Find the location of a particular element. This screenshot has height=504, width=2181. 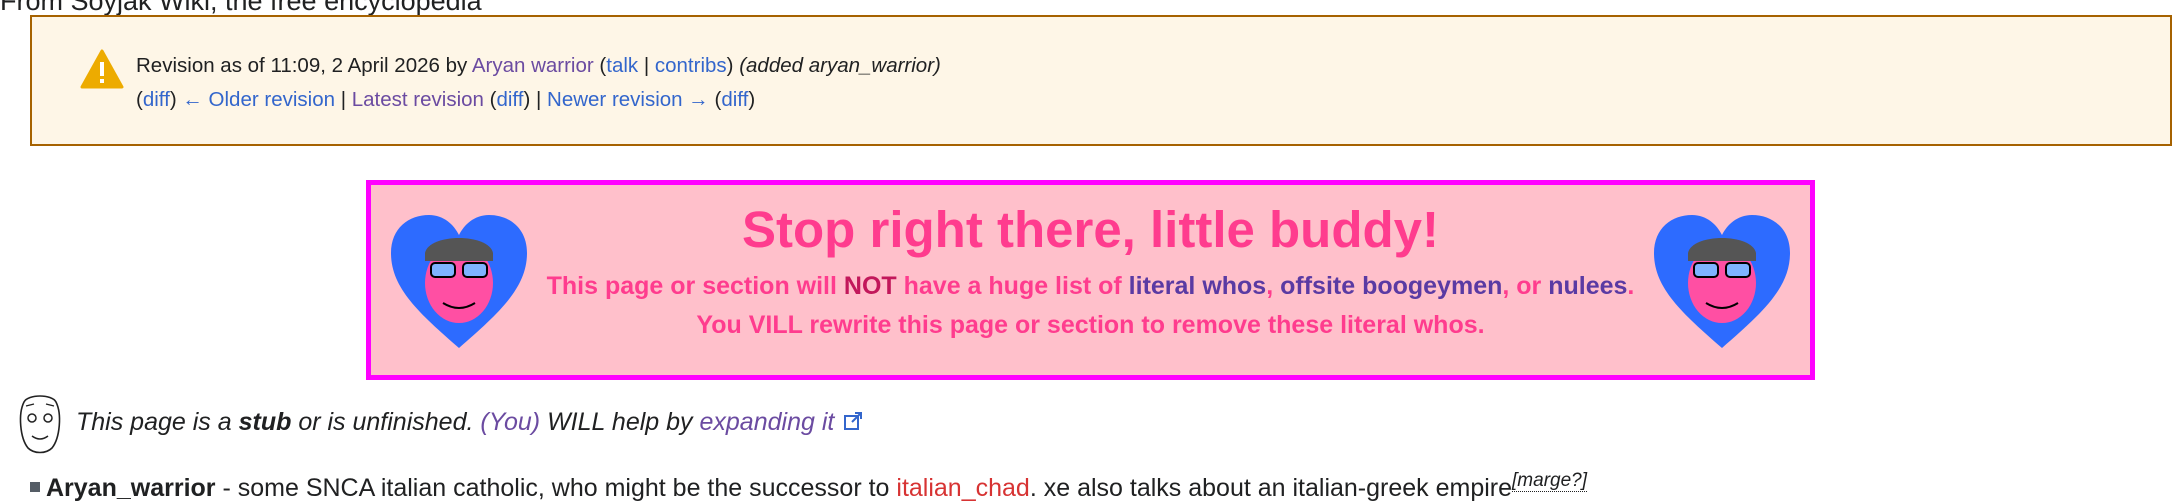

diff-link-1: diff is located at coordinates (156, 99).